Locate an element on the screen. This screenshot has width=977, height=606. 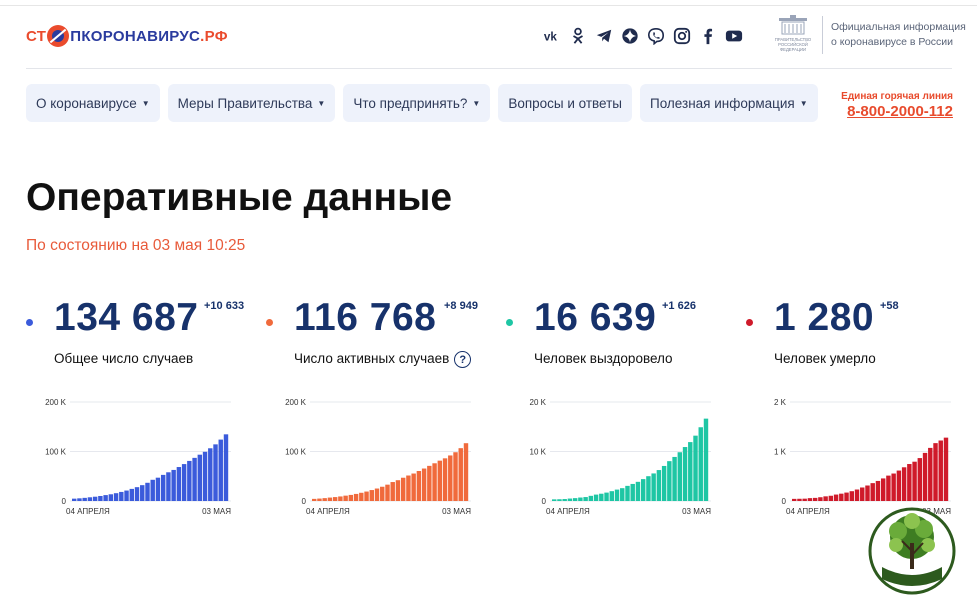
nav-item-label: Меры Правительства is located at coordinates (245, 103).